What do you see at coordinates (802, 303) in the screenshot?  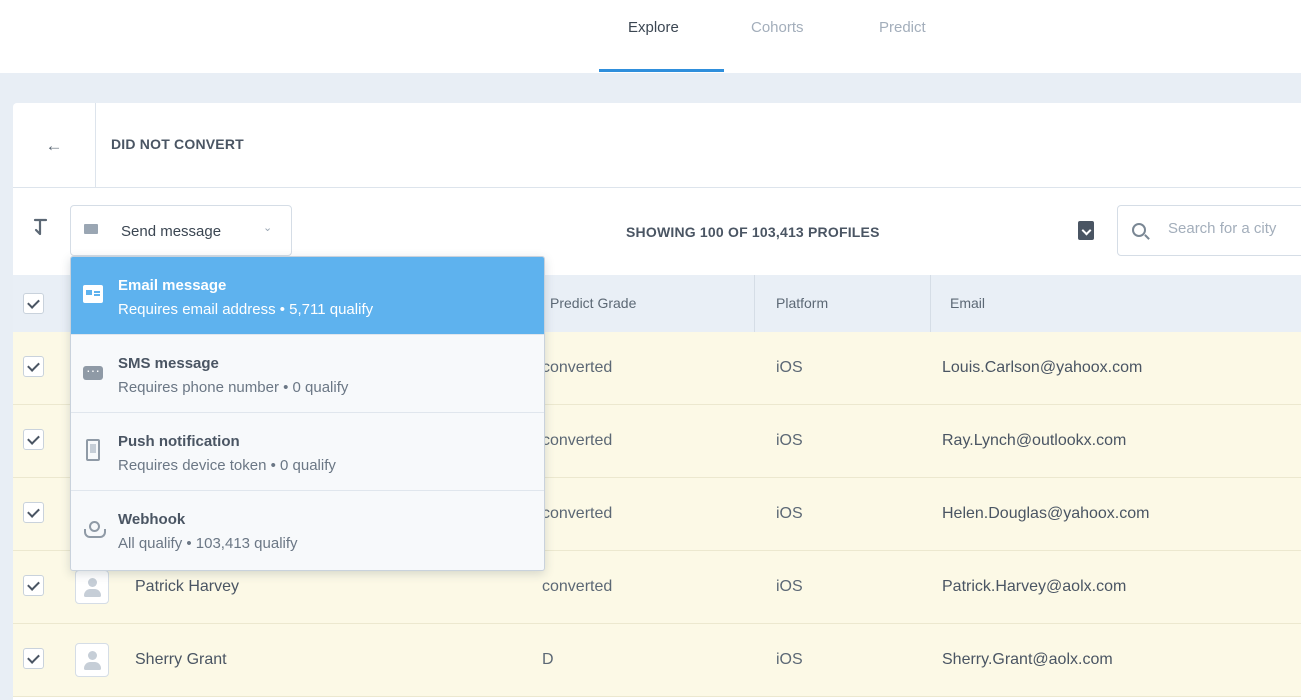 I see `column-platform: Platform` at bounding box center [802, 303].